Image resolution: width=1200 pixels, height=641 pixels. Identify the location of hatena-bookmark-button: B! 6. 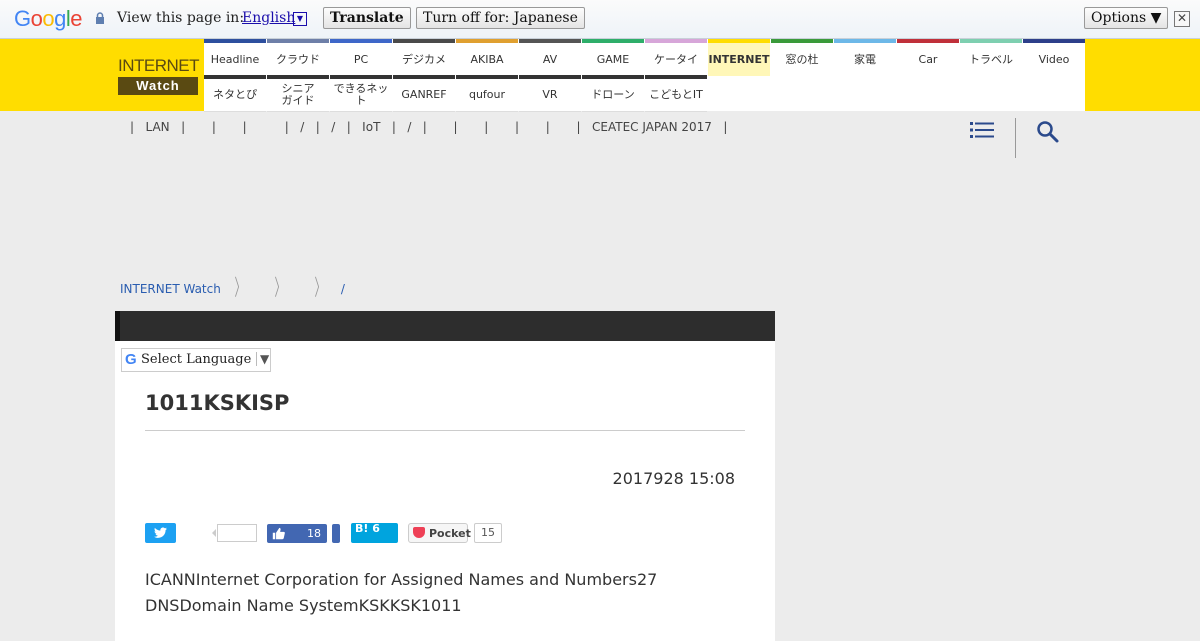
(374, 532).